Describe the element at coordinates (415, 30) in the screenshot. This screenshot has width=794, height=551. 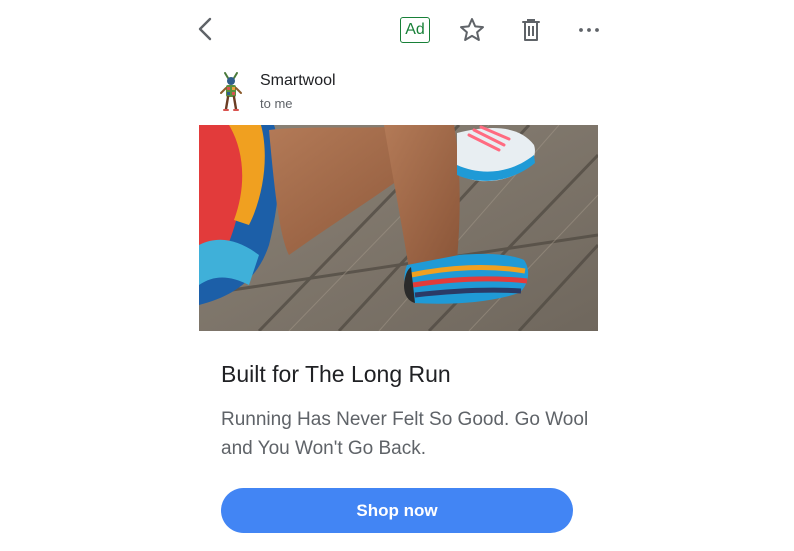
I see `ad-badge: Ad` at that location.